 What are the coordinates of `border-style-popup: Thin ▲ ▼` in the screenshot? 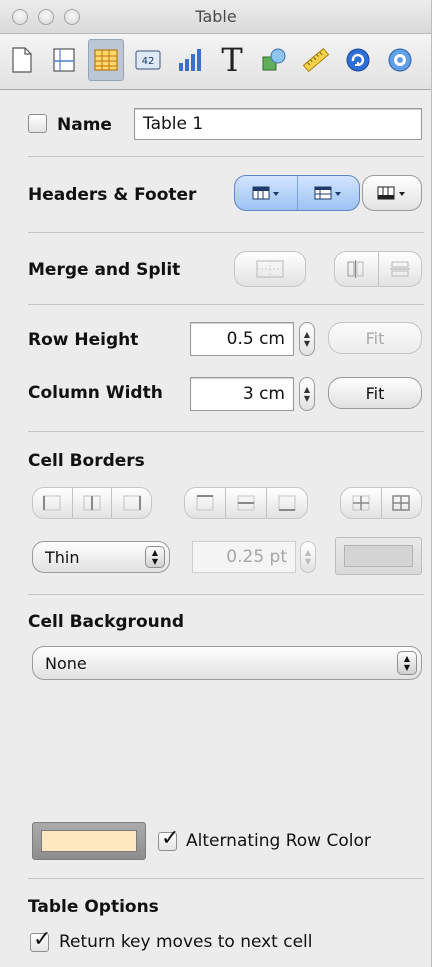 It's located at (101, 557).